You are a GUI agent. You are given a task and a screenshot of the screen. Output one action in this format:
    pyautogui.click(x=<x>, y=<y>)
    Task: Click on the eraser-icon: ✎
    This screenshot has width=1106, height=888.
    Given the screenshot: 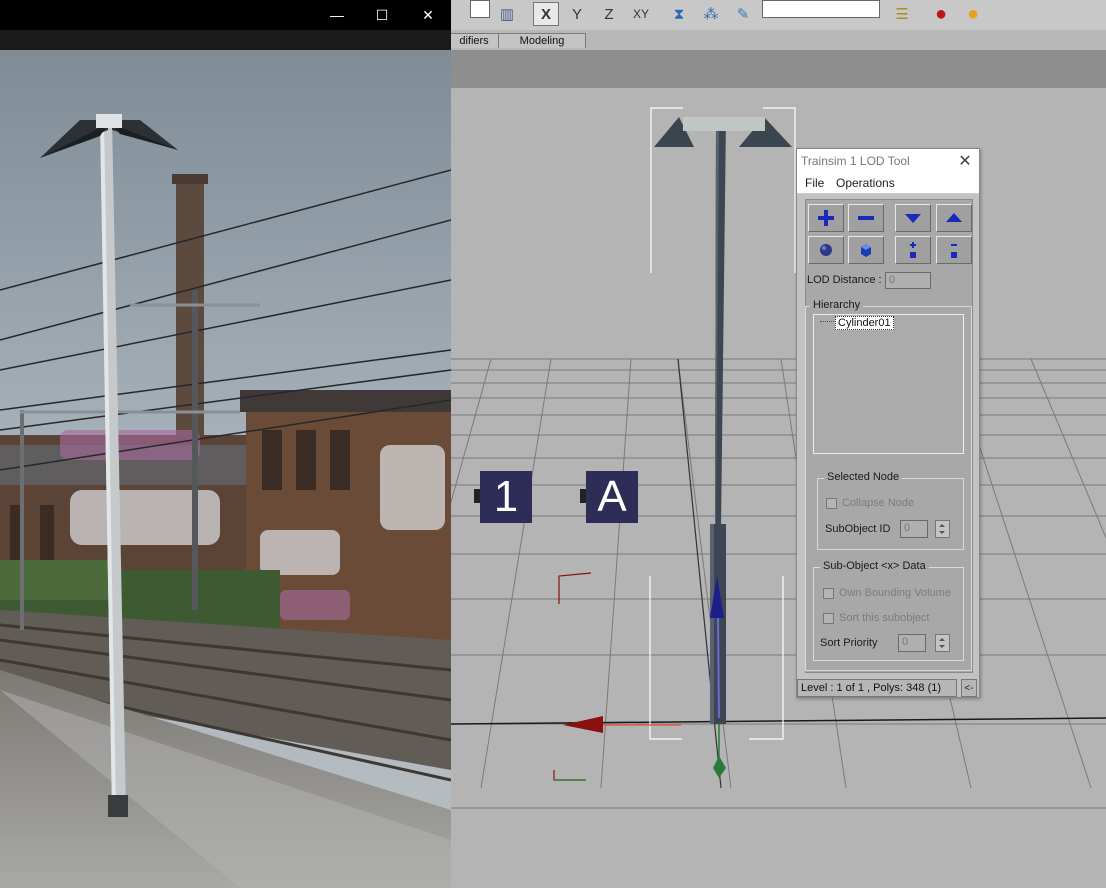 What is the action you would take?
    pyautogui.click(x=743, y=14)
    